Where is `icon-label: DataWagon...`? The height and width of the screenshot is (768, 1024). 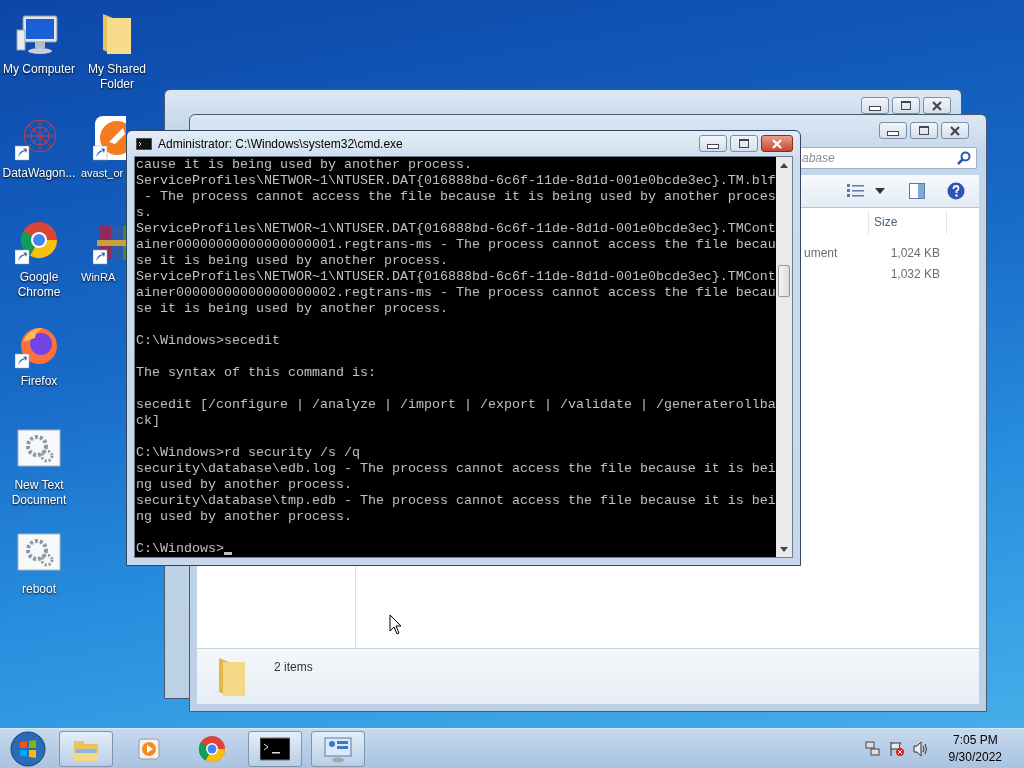
icon-label: DataWagon... is located at coordinates (39, 173).